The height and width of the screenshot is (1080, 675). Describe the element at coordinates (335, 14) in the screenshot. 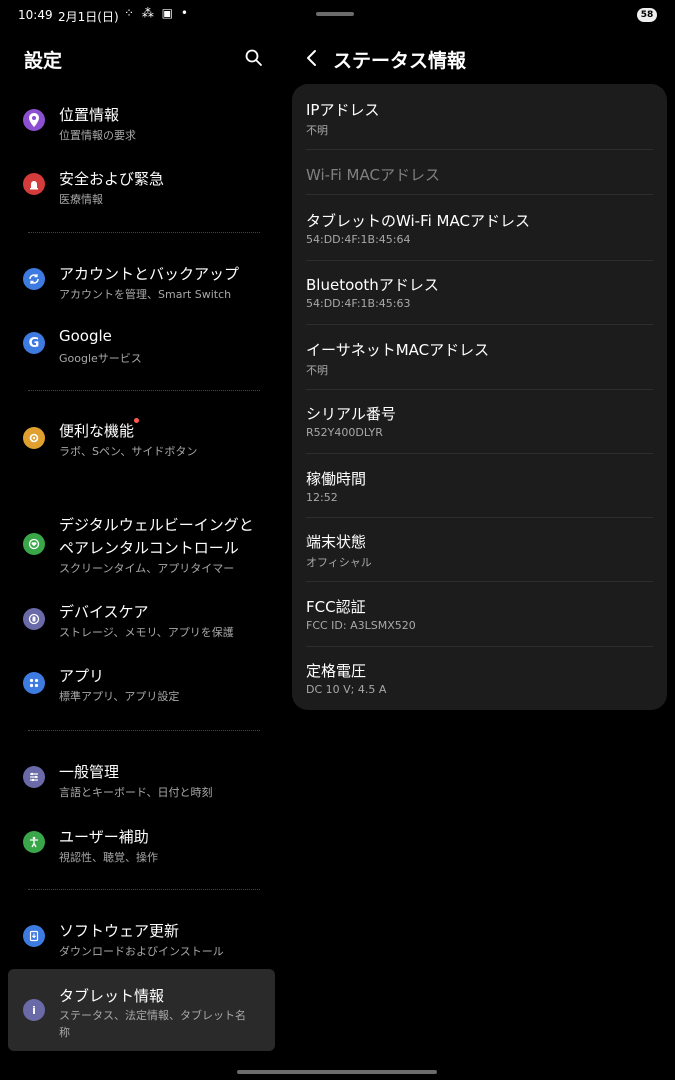

I see `multiwindow-handle` at that location.